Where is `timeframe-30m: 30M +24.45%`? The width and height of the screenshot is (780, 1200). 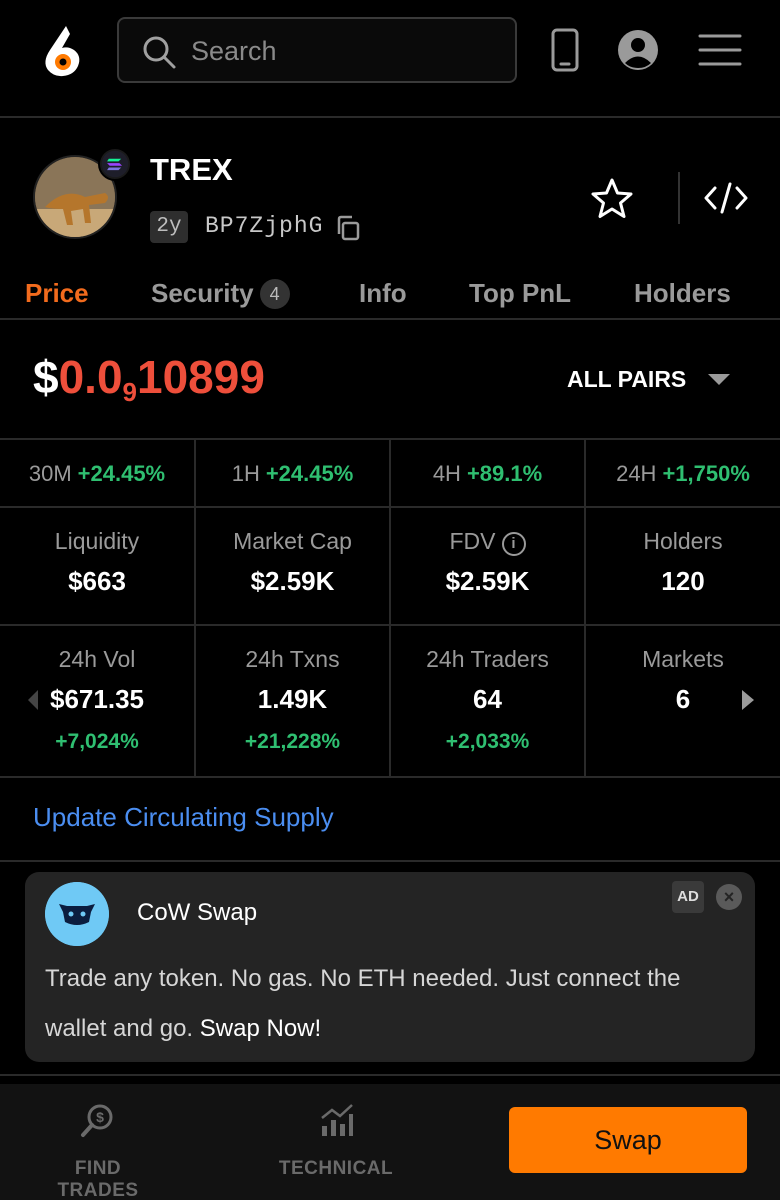
timeframe-30m: 30M +24.45% is located at coordinates (98, 474).